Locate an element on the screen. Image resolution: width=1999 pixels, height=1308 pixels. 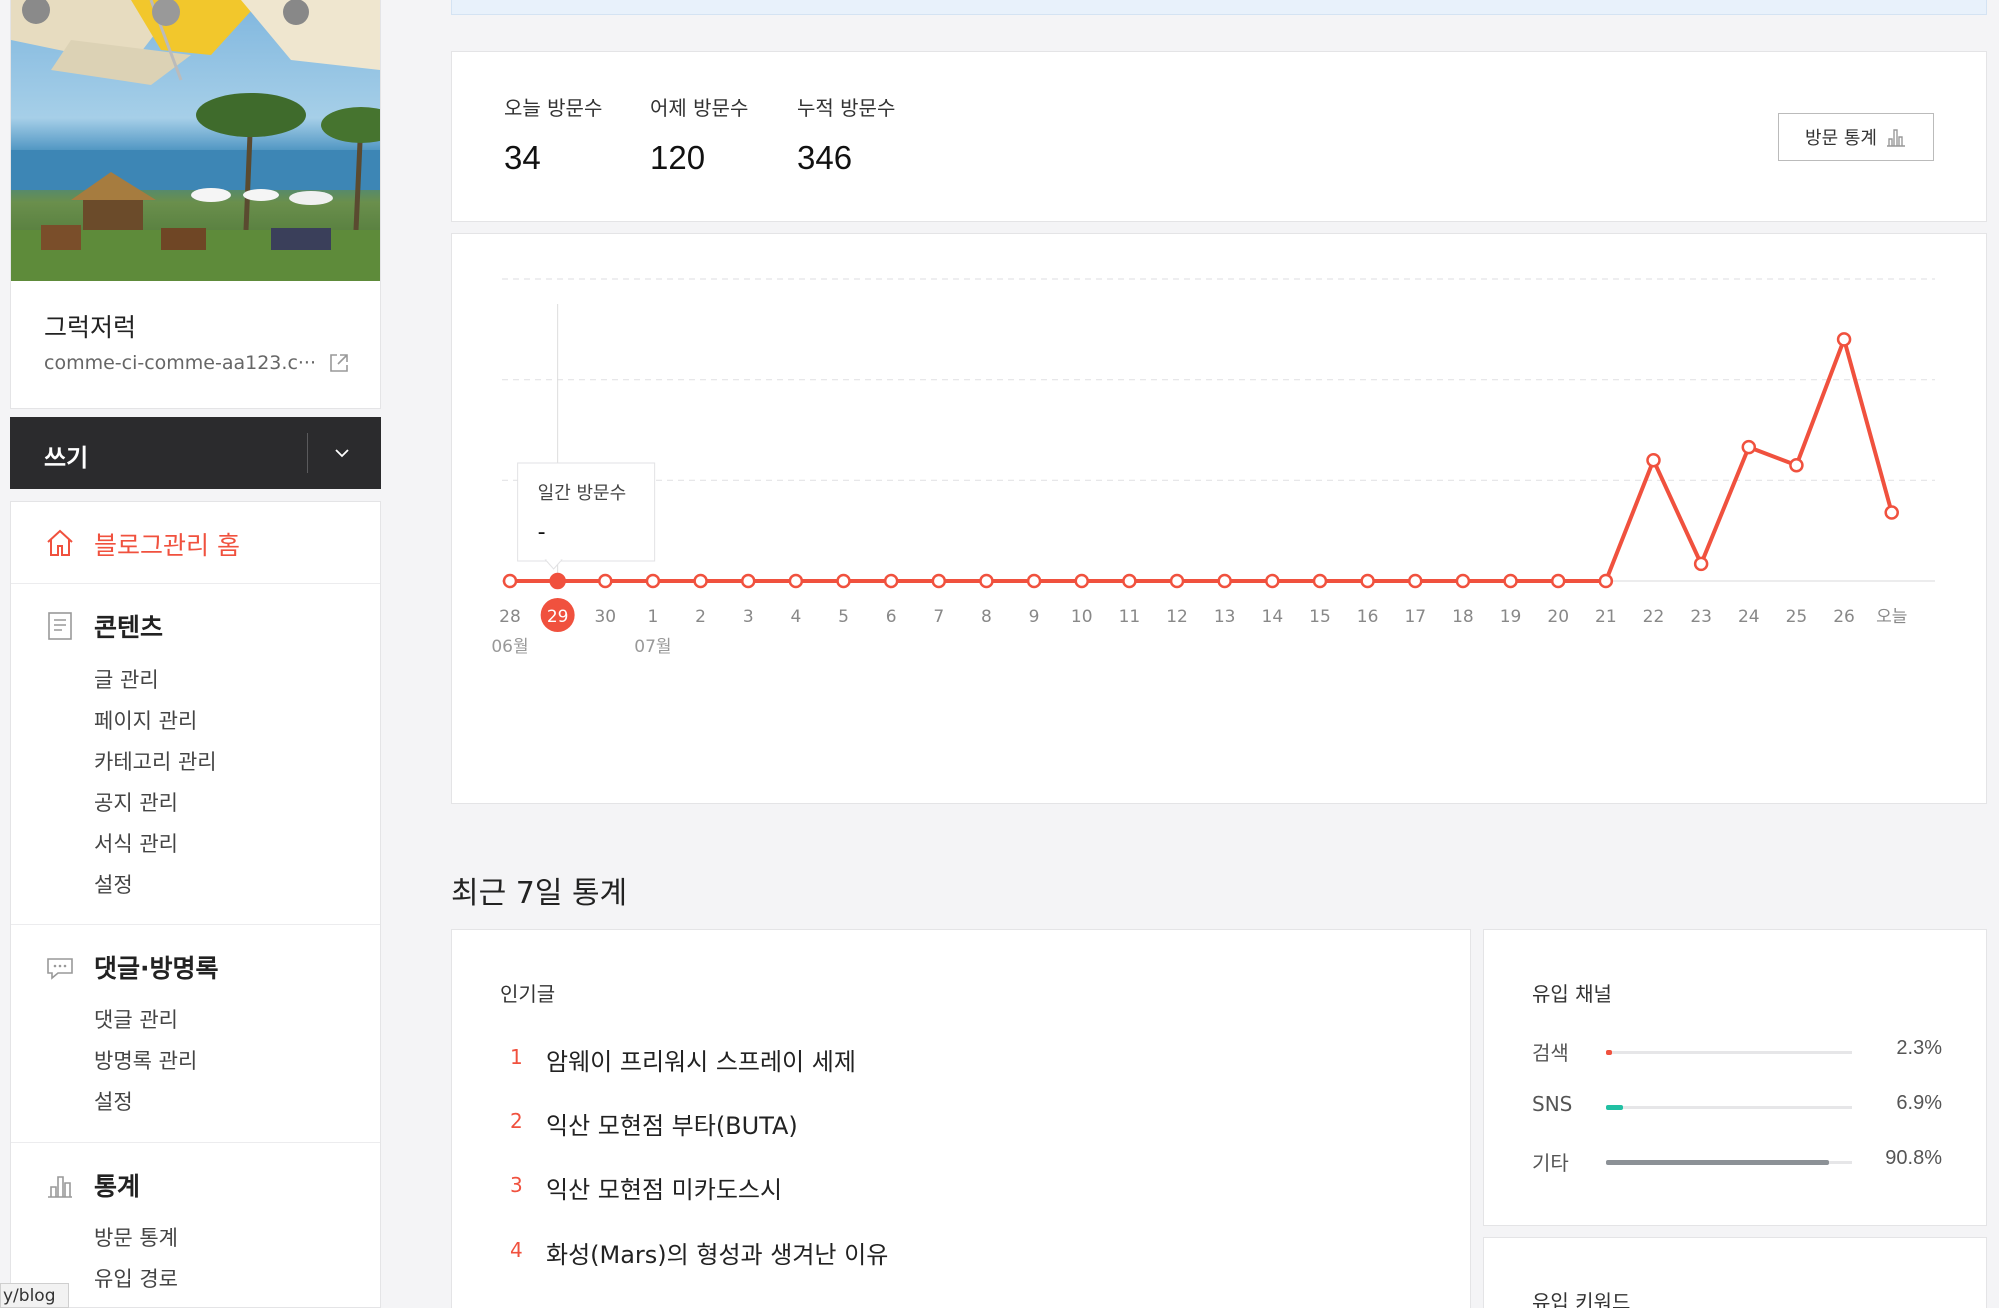
popular-post-item: 2 익산 모현점 부타(BUTA) is located at coordinates (654, 1123).